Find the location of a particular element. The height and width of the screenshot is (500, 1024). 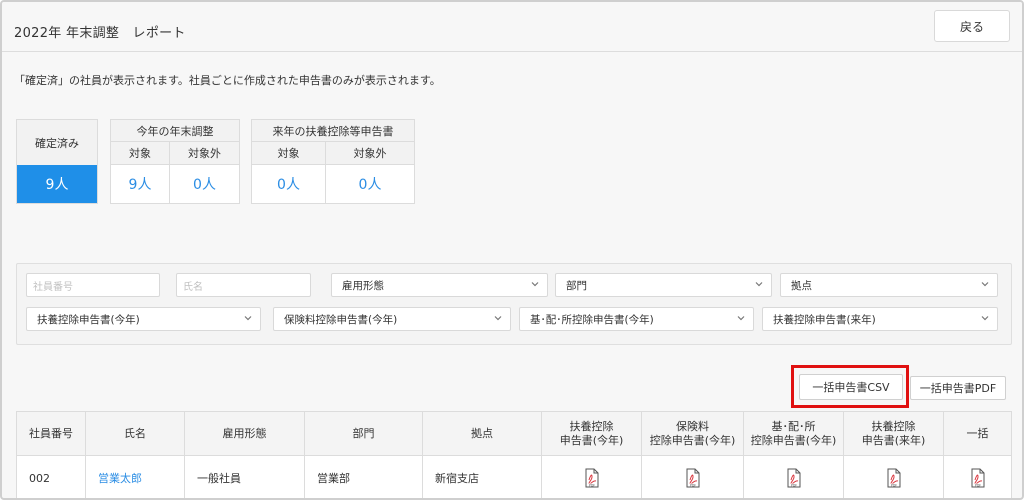

basic-spouse-income-this-year-select: 基･配･所控除申告書(今年) is located at coordinates (636, 319).